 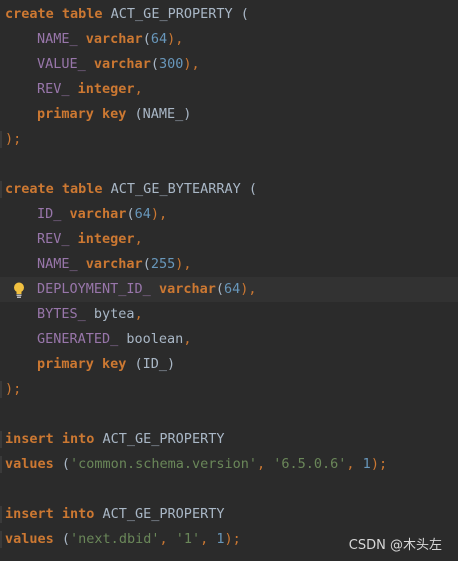 What do you see at coordinates (229, 364) in the screenshot?
I see `code-line: primary key (ID_)` at bounding box center [229, 364].